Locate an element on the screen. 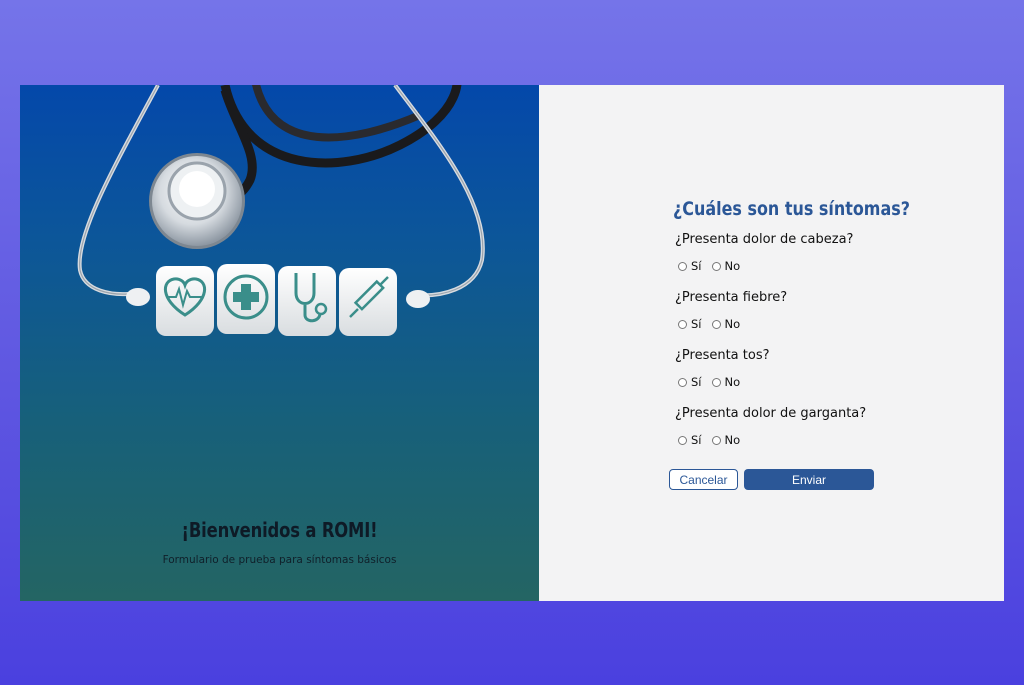  question-fever: ¿Presenta fiebre? Sí No is located at coordinates (789, 310).